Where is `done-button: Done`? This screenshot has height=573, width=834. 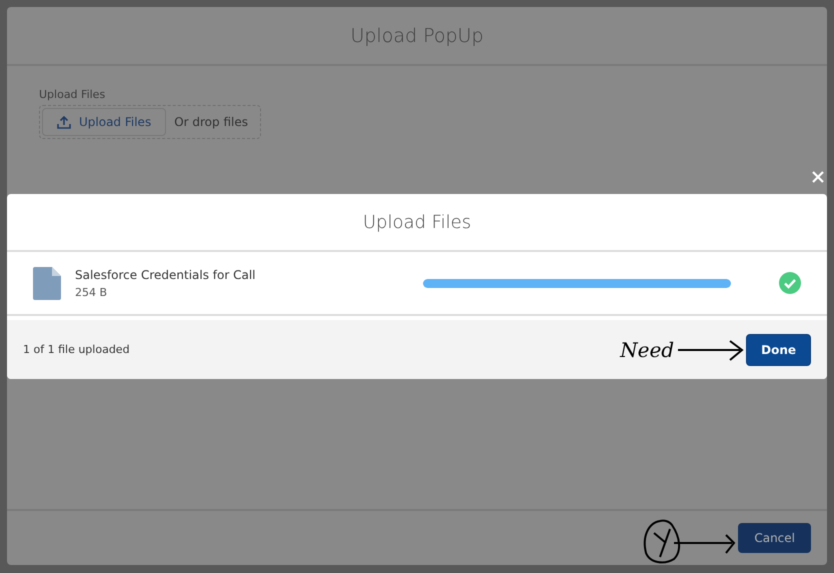 done-button: Done is located at coordinates (778, 350).